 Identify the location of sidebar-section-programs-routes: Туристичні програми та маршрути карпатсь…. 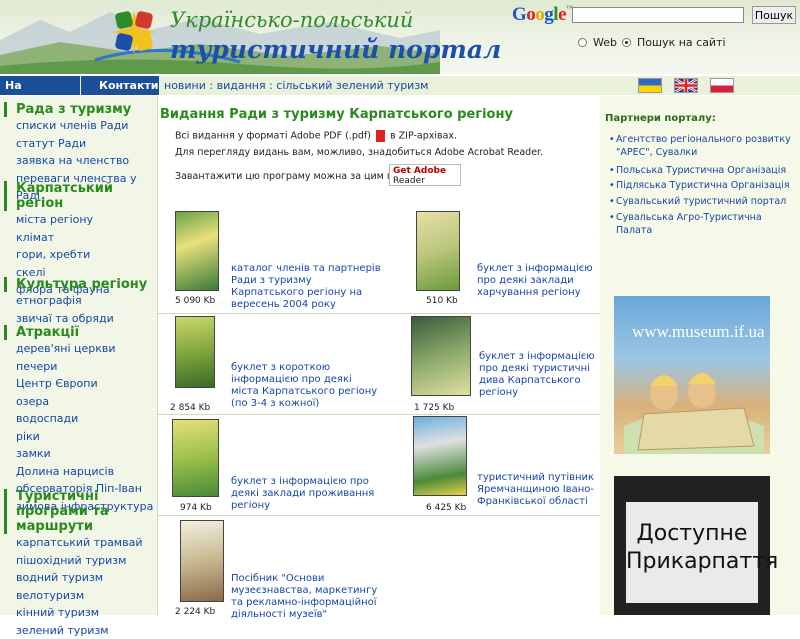
(79, 564).